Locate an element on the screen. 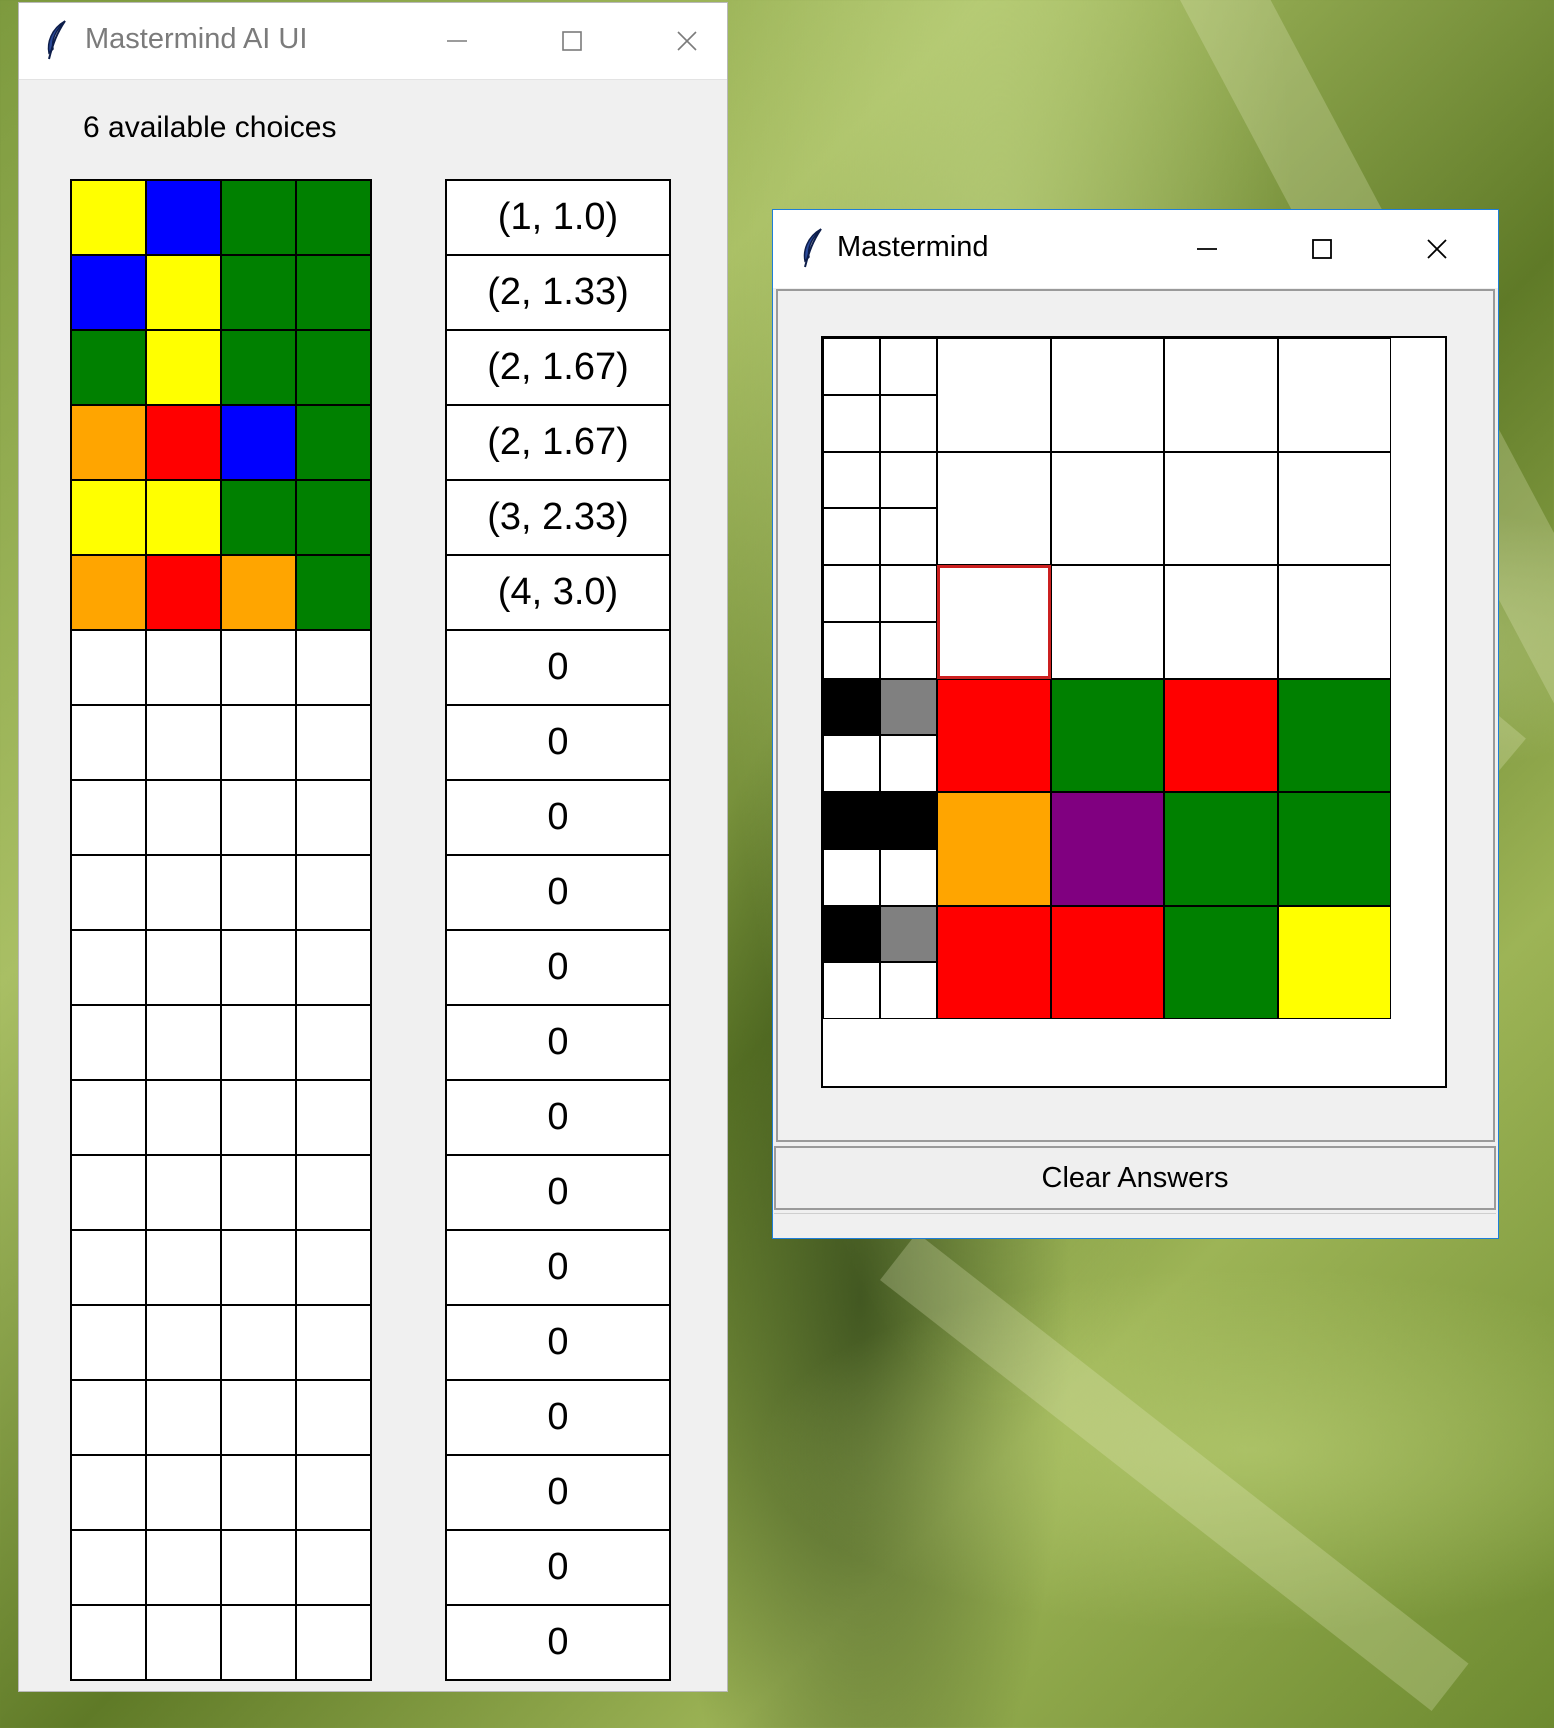  title-bar: Mastermind AI UI is located at coordinates (373, 41).